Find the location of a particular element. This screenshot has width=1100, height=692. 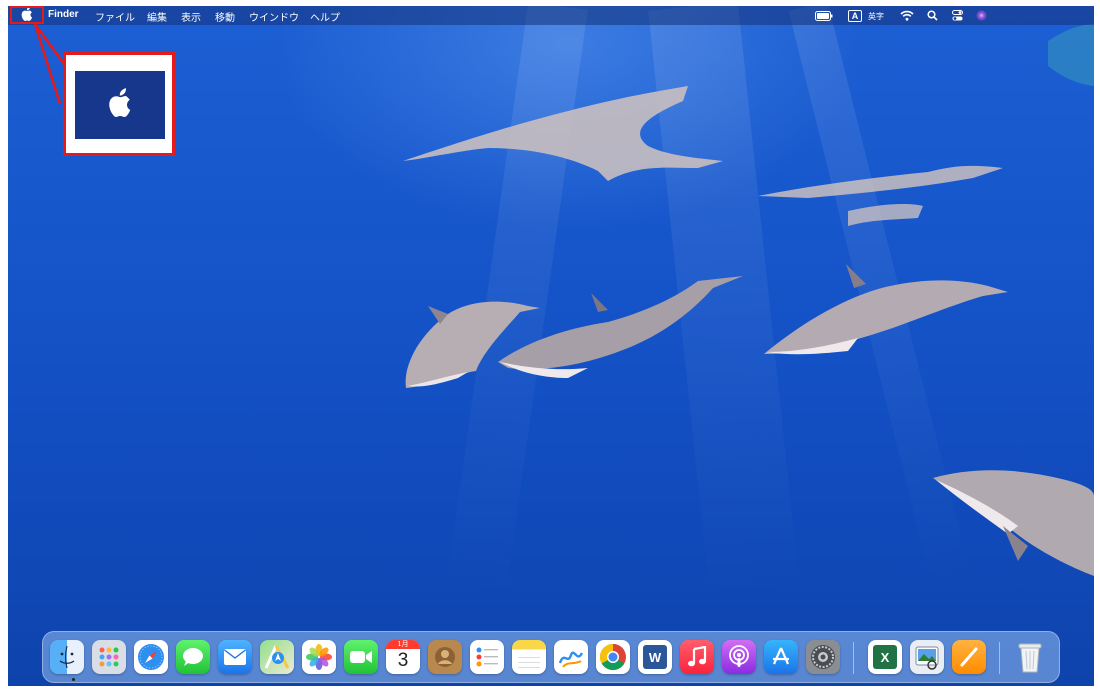

apple-icon is located at coordinates (120, 102).